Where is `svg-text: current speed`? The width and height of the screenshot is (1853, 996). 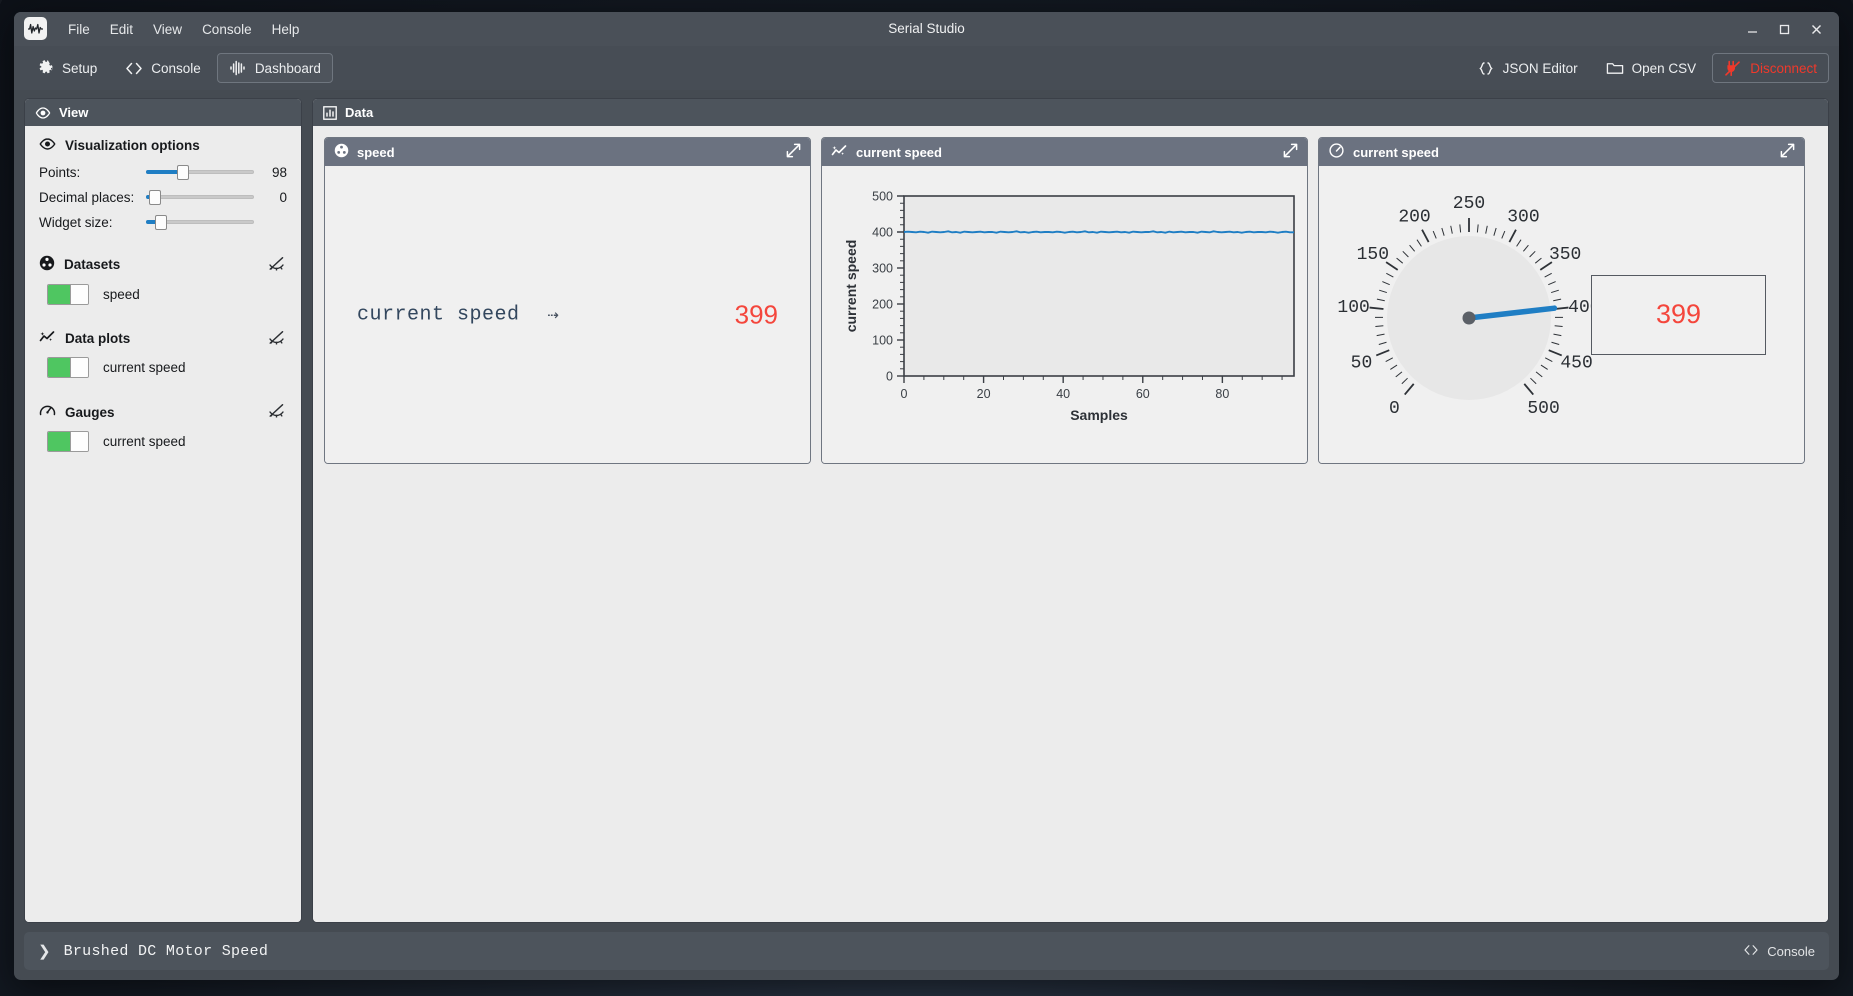 svg-text: current speed is located at coordinates (851, 286).